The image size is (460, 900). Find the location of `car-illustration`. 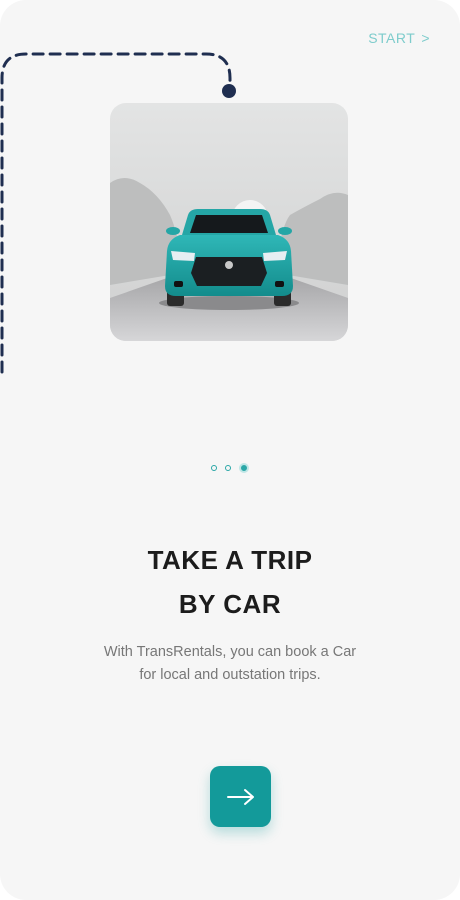

car-illustration is located at coordinates (229, 222).